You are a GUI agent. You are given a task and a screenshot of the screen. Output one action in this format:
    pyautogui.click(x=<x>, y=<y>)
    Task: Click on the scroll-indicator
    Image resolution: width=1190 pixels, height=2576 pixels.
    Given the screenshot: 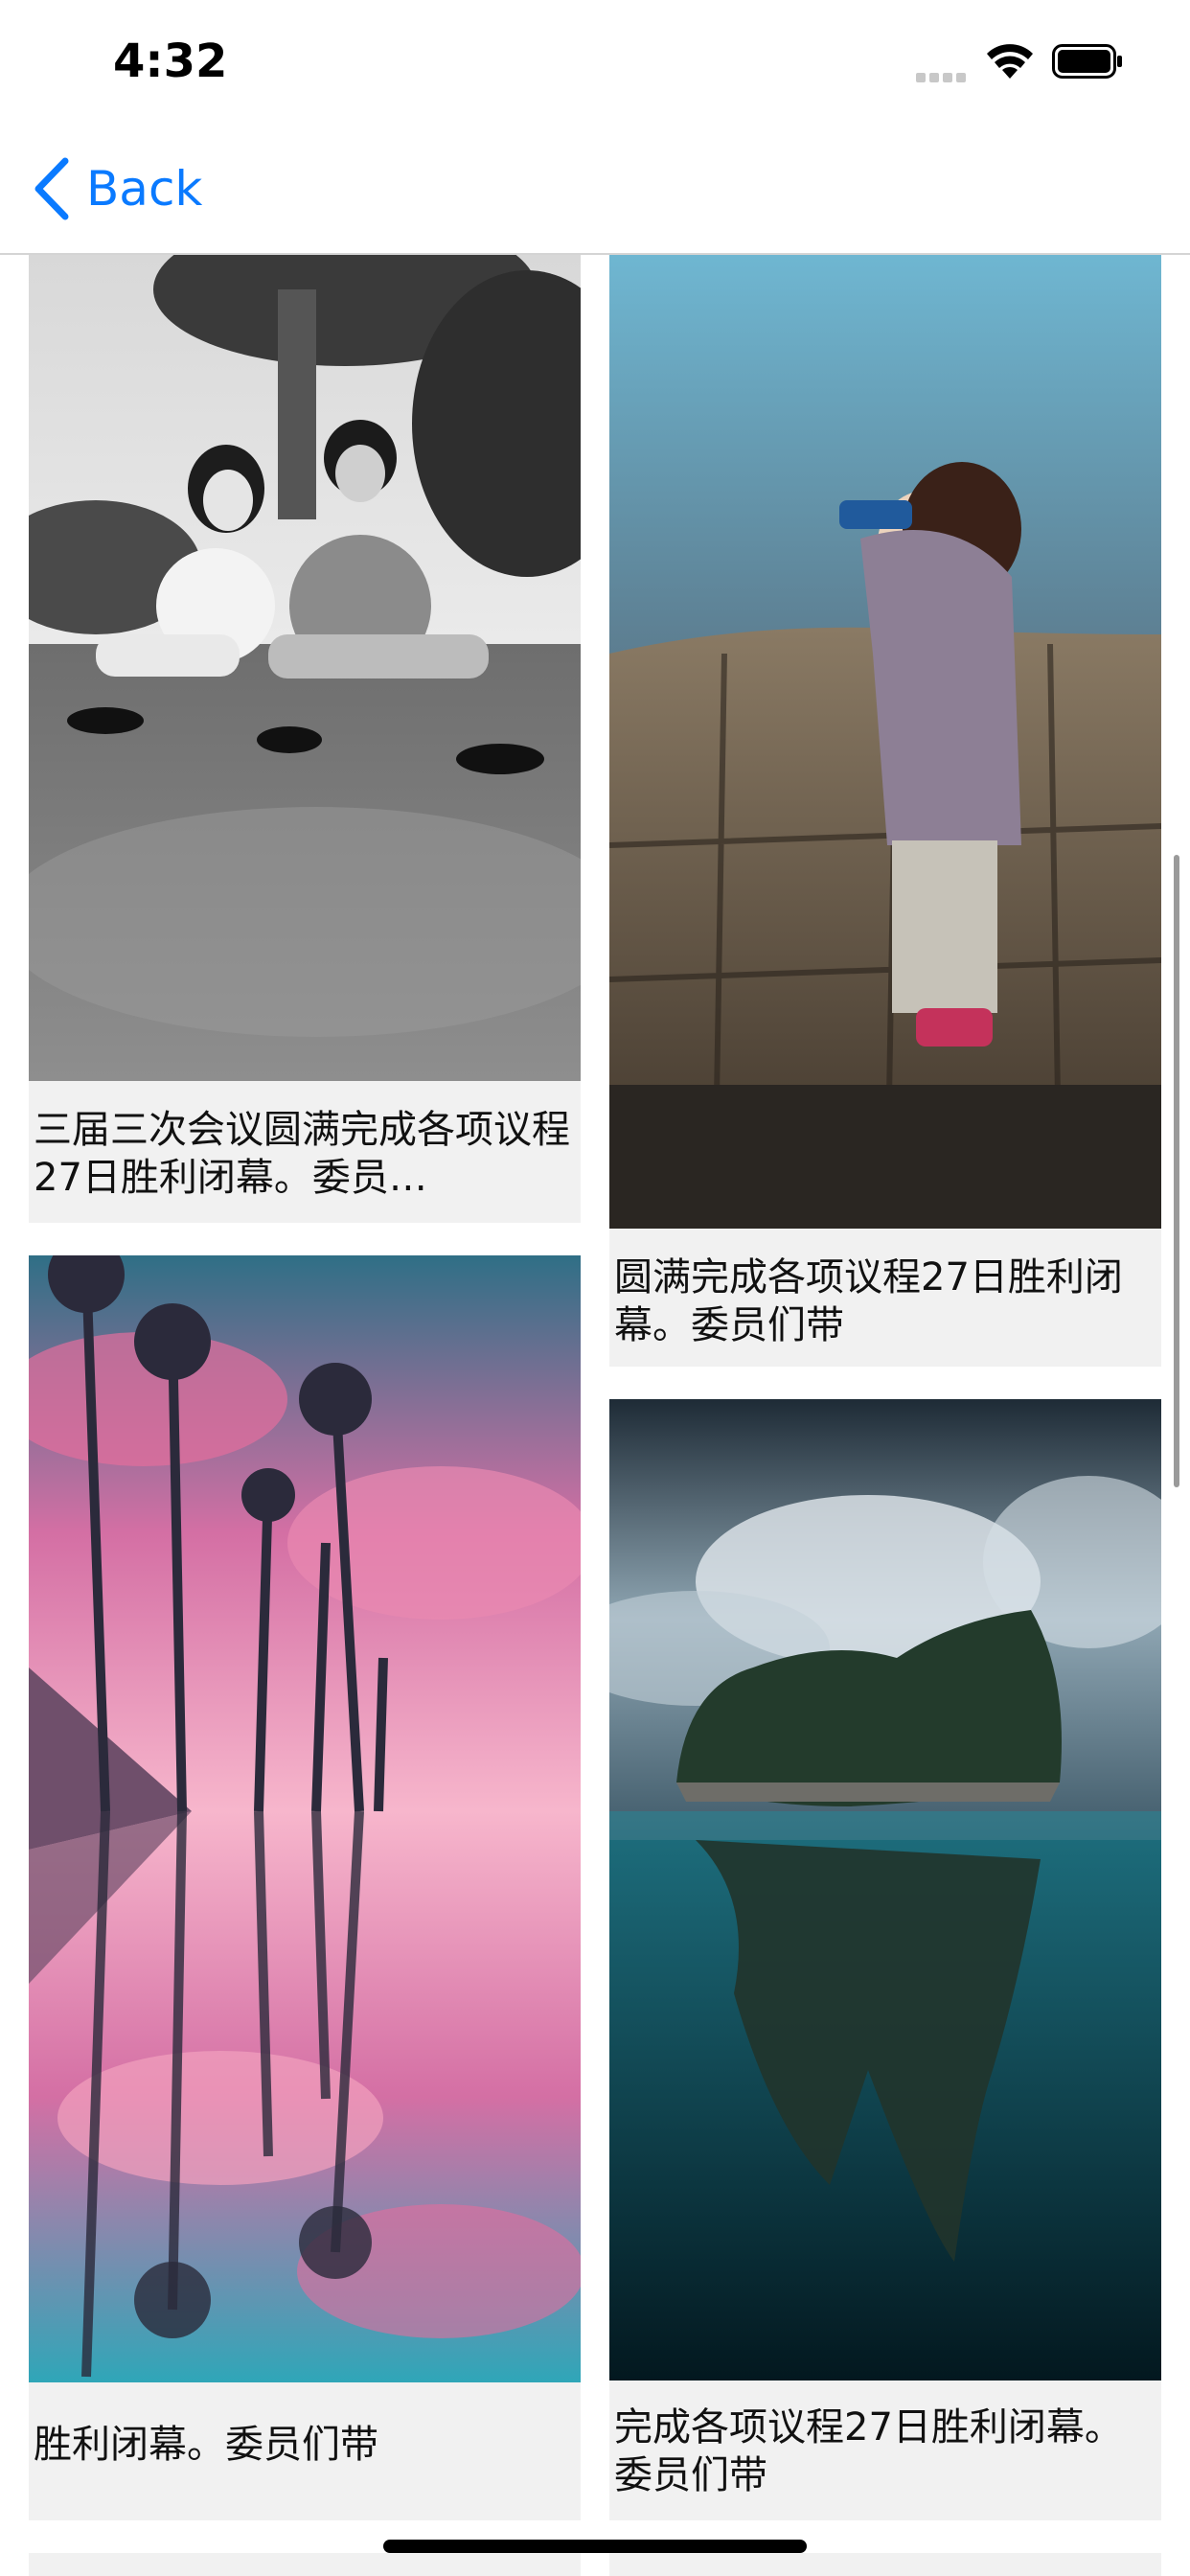 What is the action you would take?
    pyautogui.click(x=1176, y=1171)
    